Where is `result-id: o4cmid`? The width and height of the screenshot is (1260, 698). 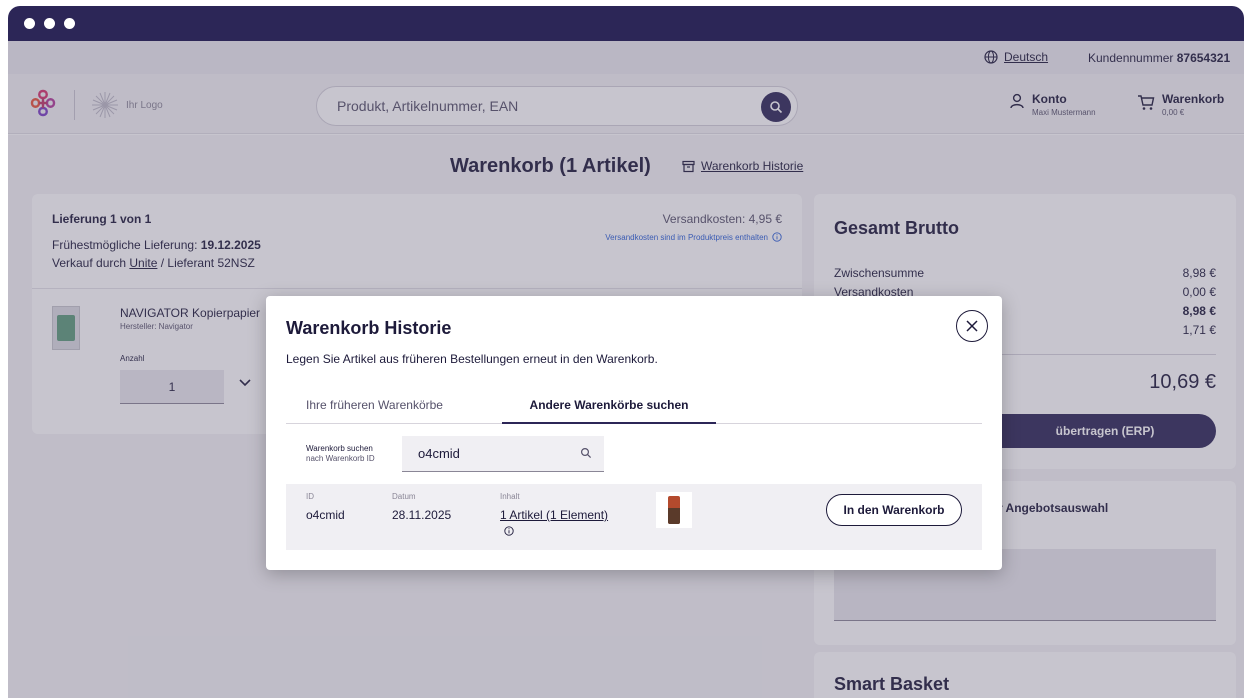 result-id: o4cmid is located at coordinates (325, 515).